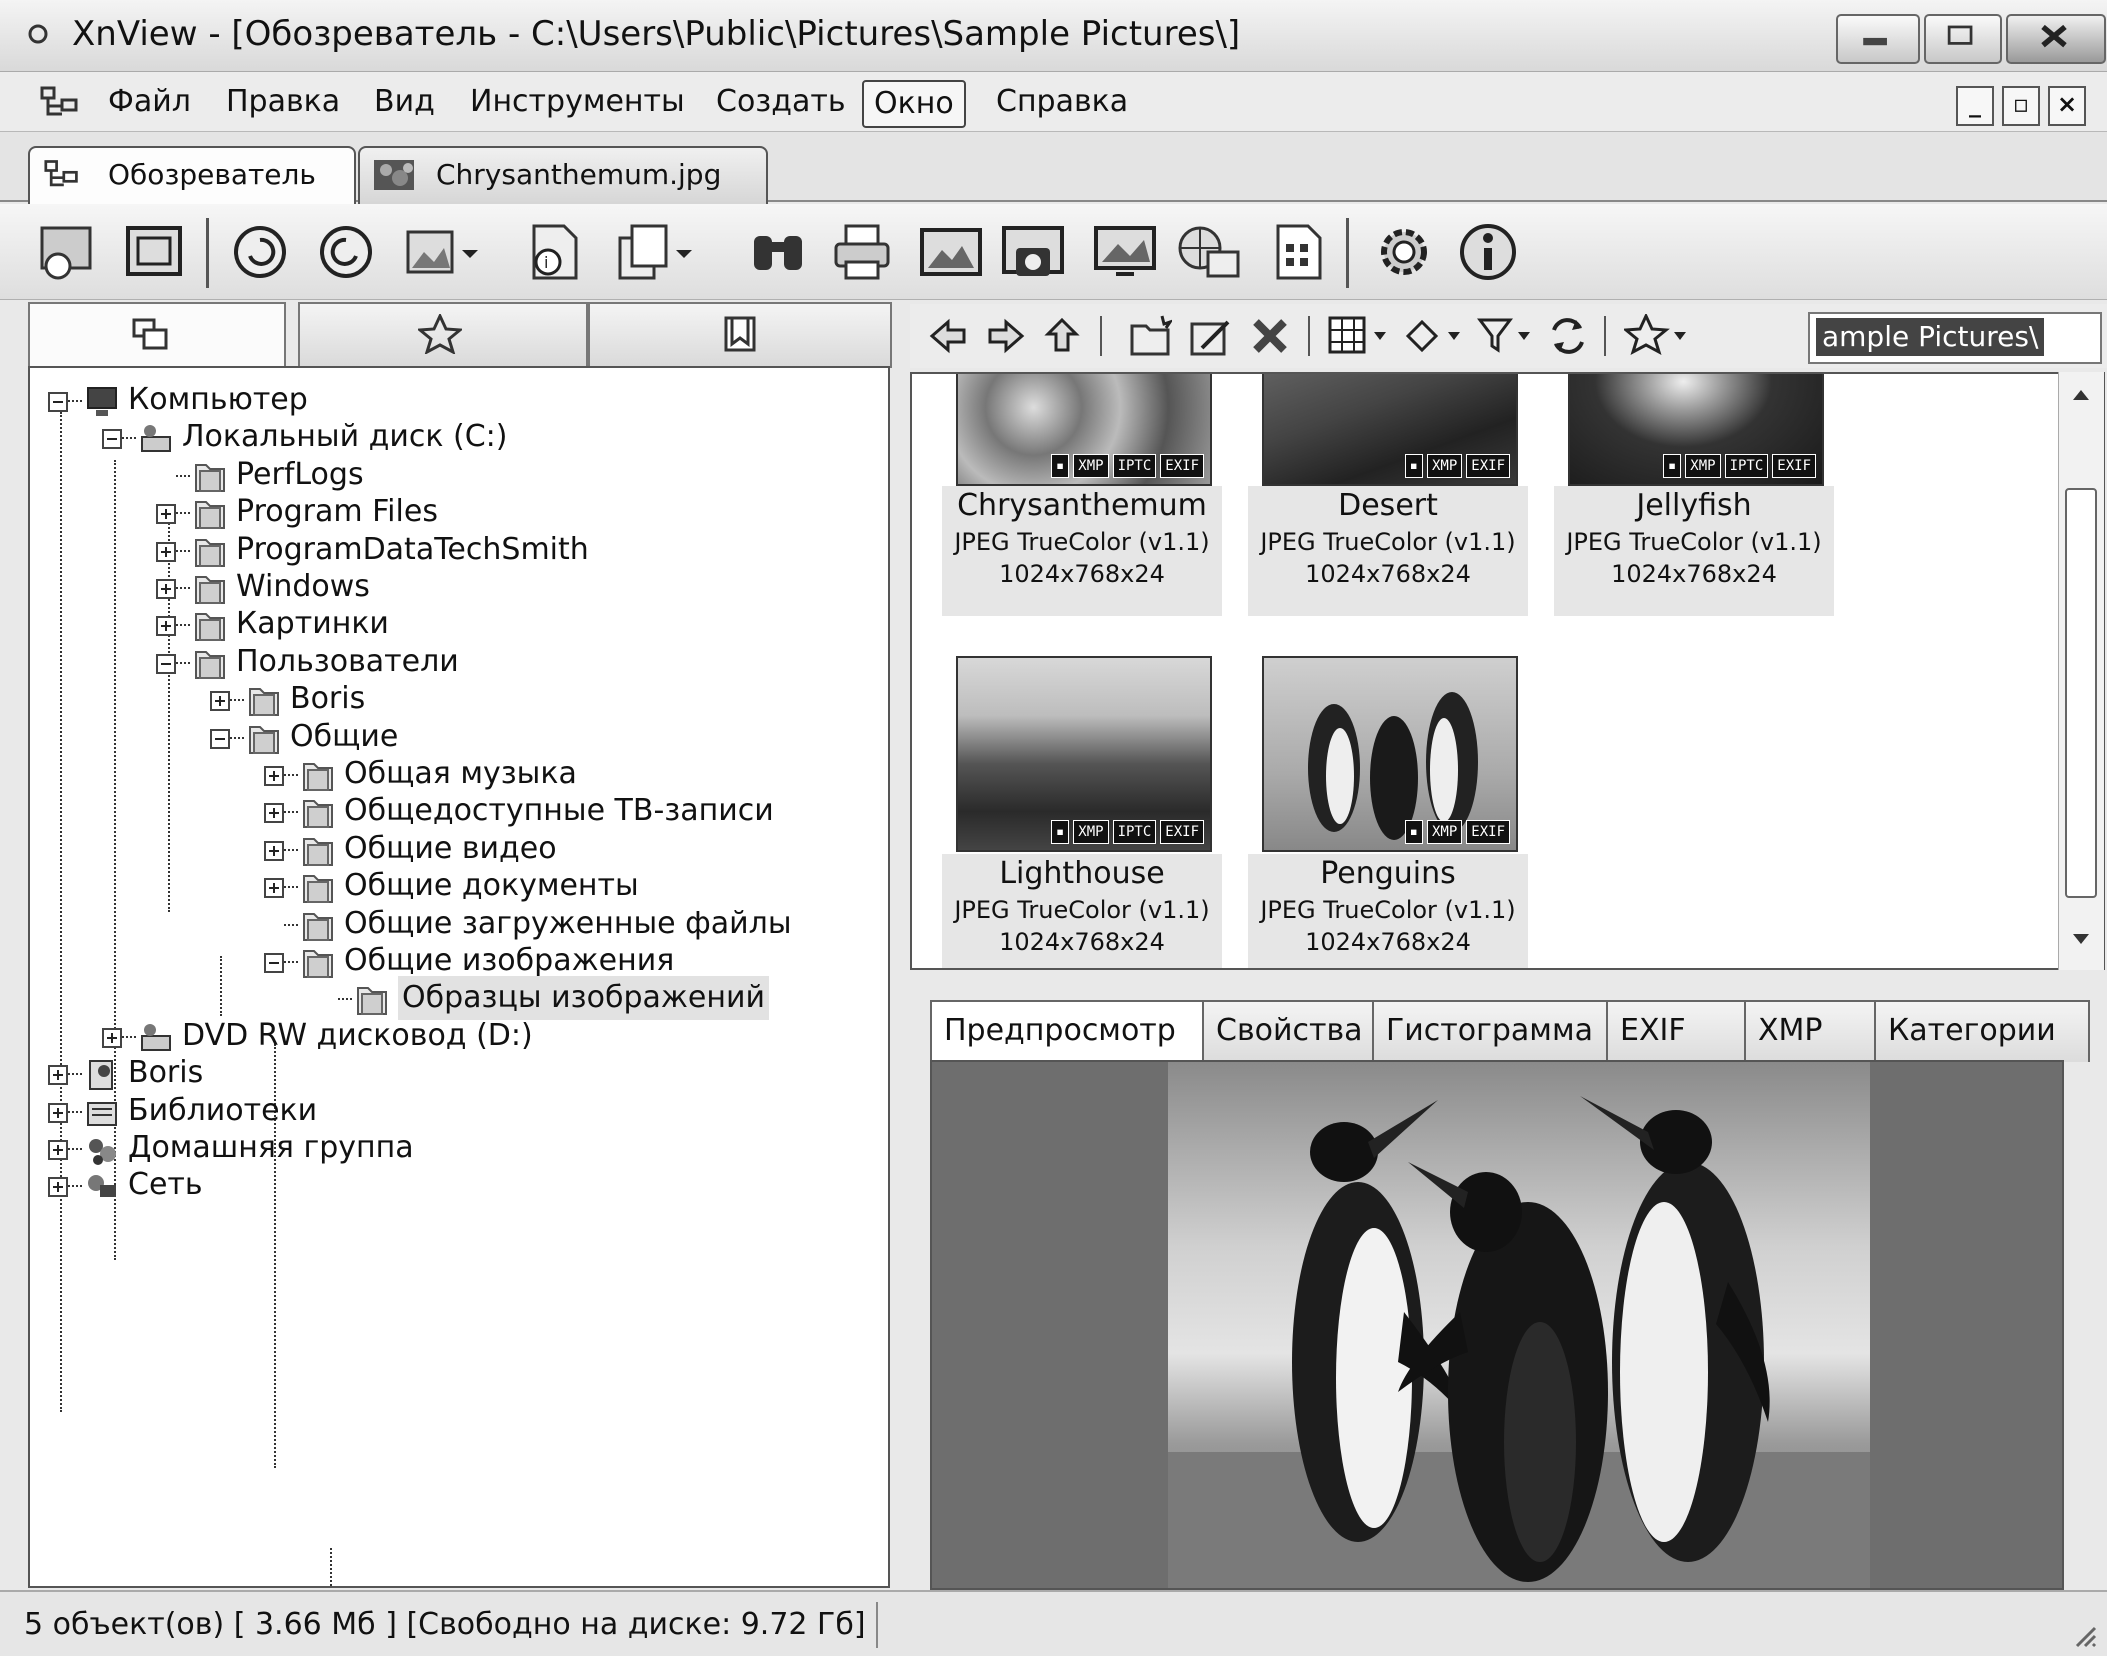 This screenshot has width=2107, height=1656. Describe the element at coordinates (157, 334) in the screenshot. I see `tab-folders` at that location.